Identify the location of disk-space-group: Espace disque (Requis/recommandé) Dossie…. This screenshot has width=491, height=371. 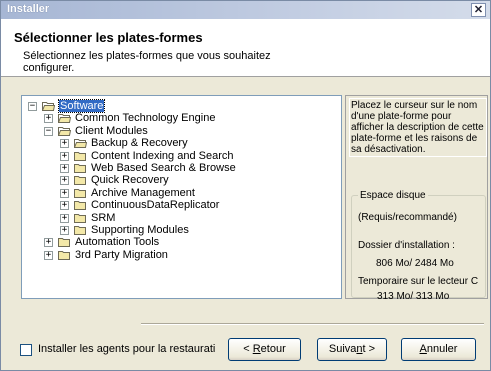
(418, 246).